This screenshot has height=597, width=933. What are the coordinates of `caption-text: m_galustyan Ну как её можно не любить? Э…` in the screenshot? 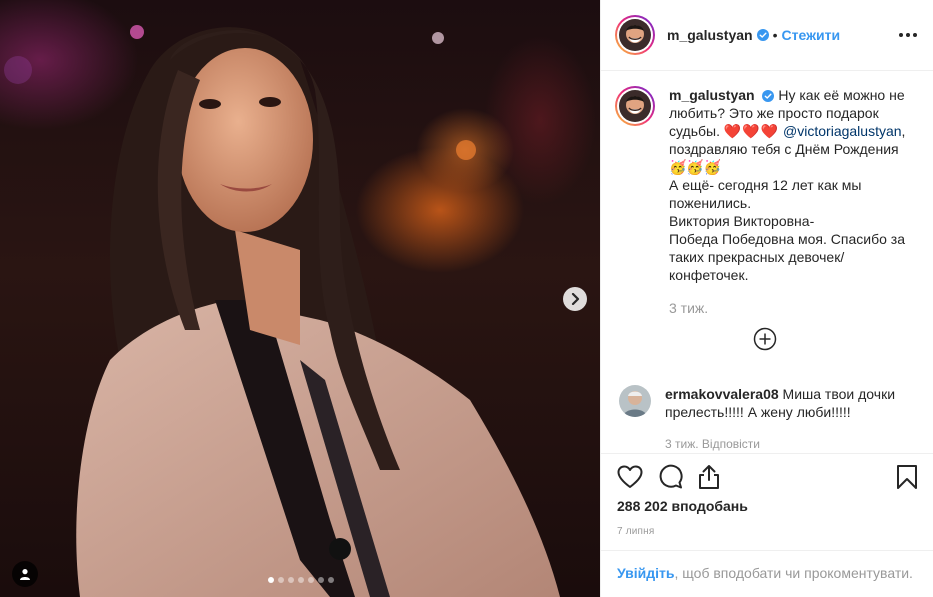 It's located at (793, 201).